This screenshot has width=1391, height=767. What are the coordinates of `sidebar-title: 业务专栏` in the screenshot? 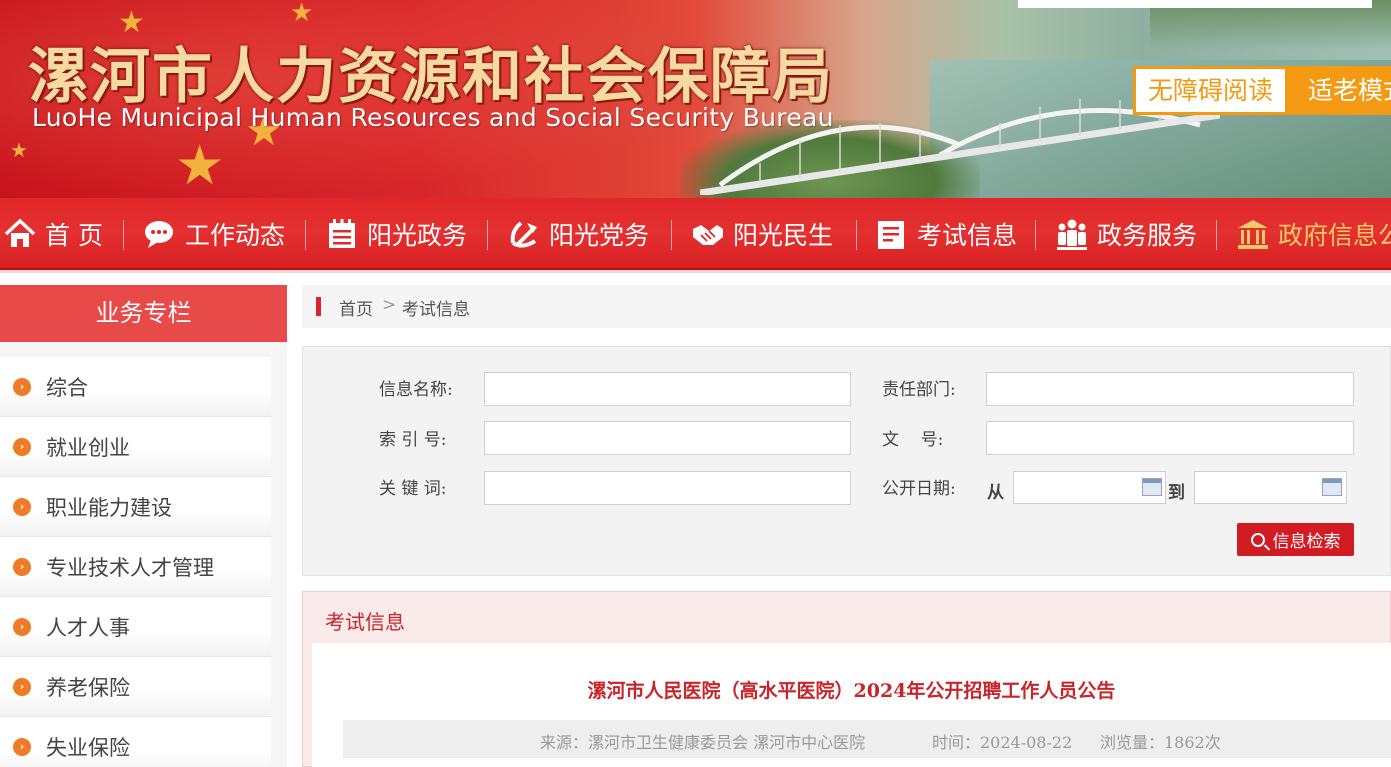 It's located at (143, 313).